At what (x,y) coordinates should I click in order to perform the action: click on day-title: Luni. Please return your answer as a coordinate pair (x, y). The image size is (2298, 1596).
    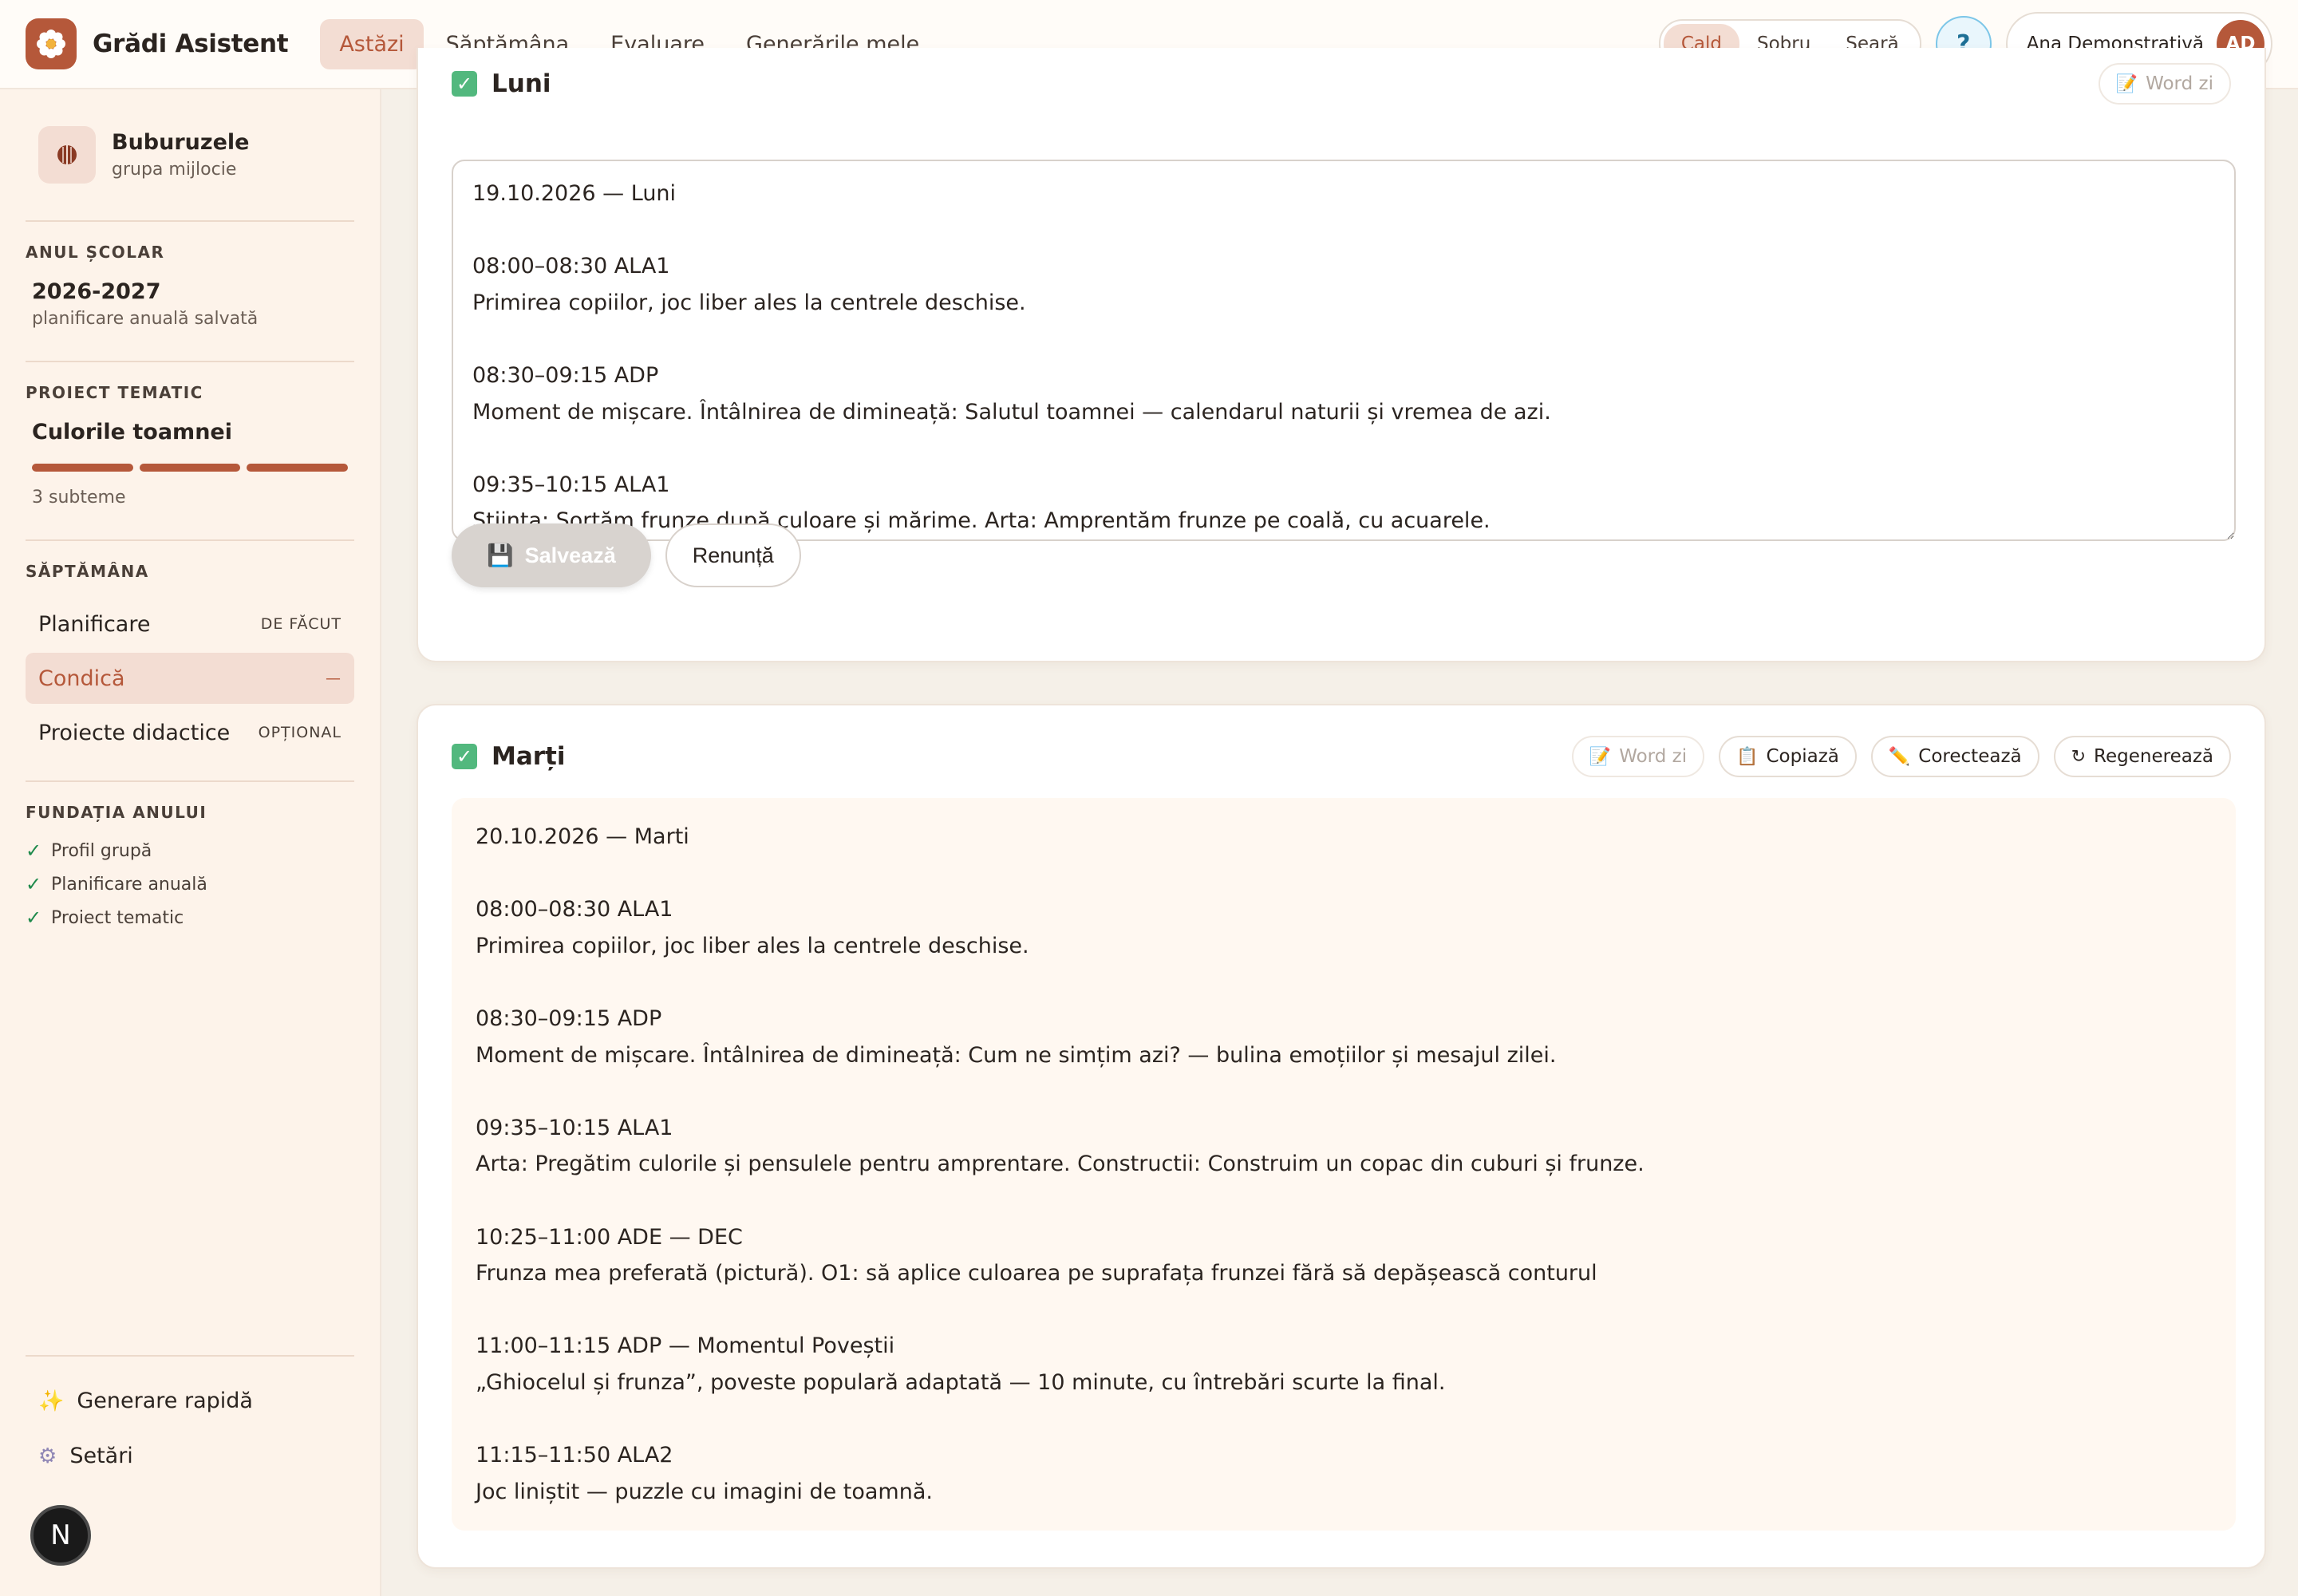
    Looking at the image, I should click on (521, 83).